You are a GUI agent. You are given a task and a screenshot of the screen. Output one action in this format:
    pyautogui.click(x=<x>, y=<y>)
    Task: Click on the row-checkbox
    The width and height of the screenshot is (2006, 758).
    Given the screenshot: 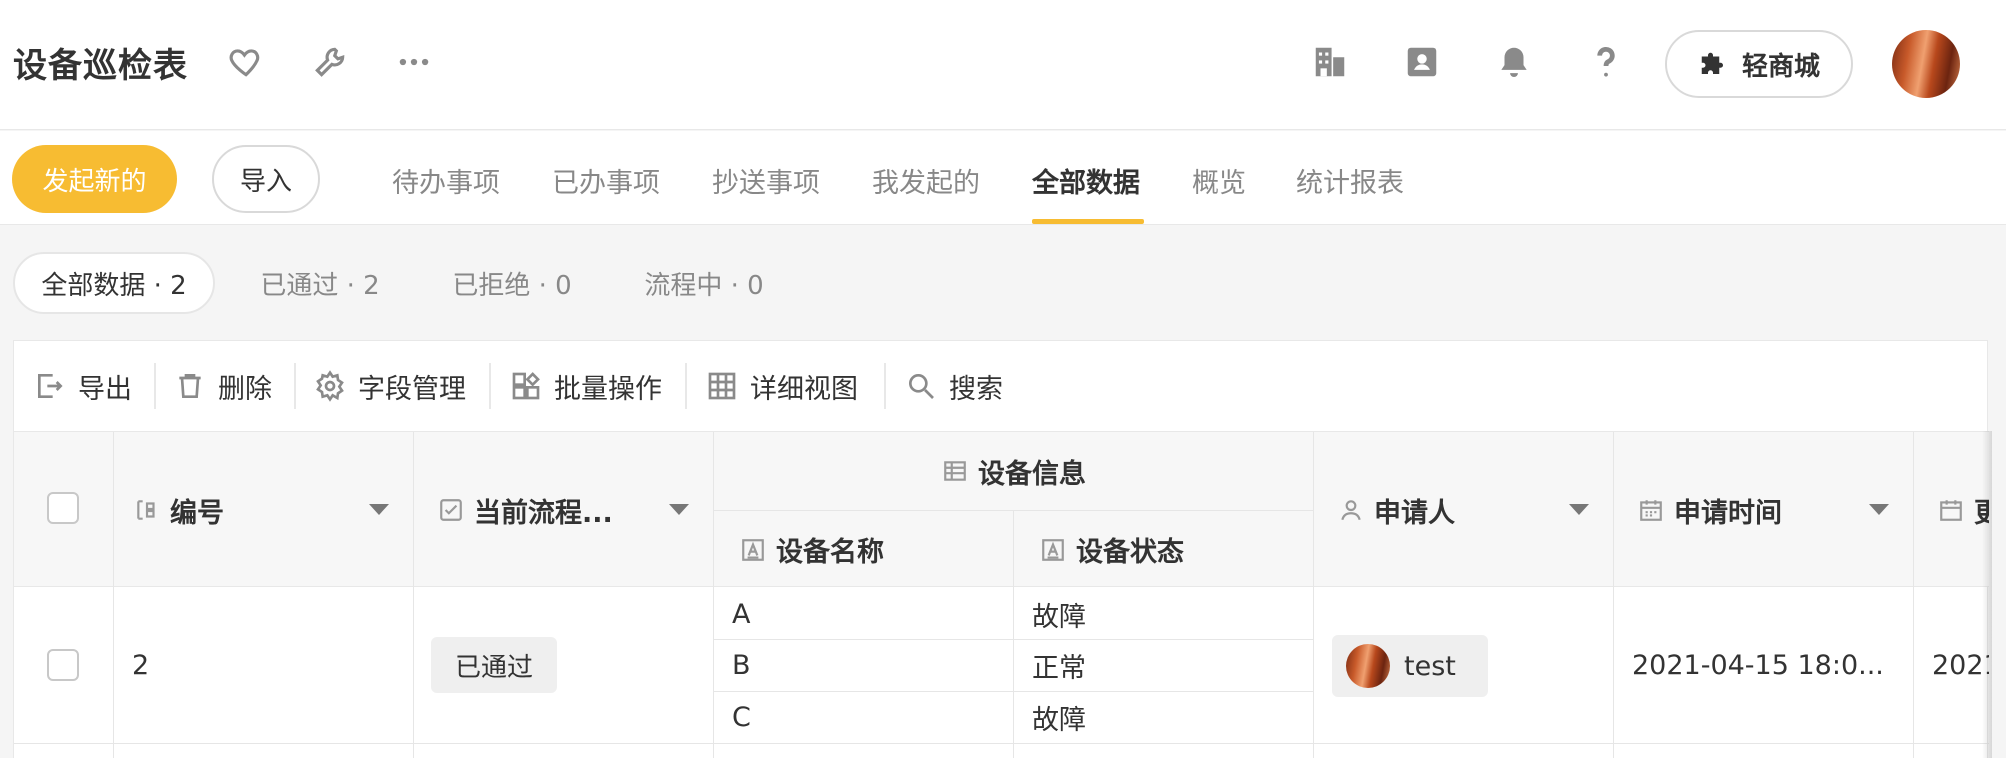 What is the action you would take?
    pyautogui.click(x=63, y=665)
    